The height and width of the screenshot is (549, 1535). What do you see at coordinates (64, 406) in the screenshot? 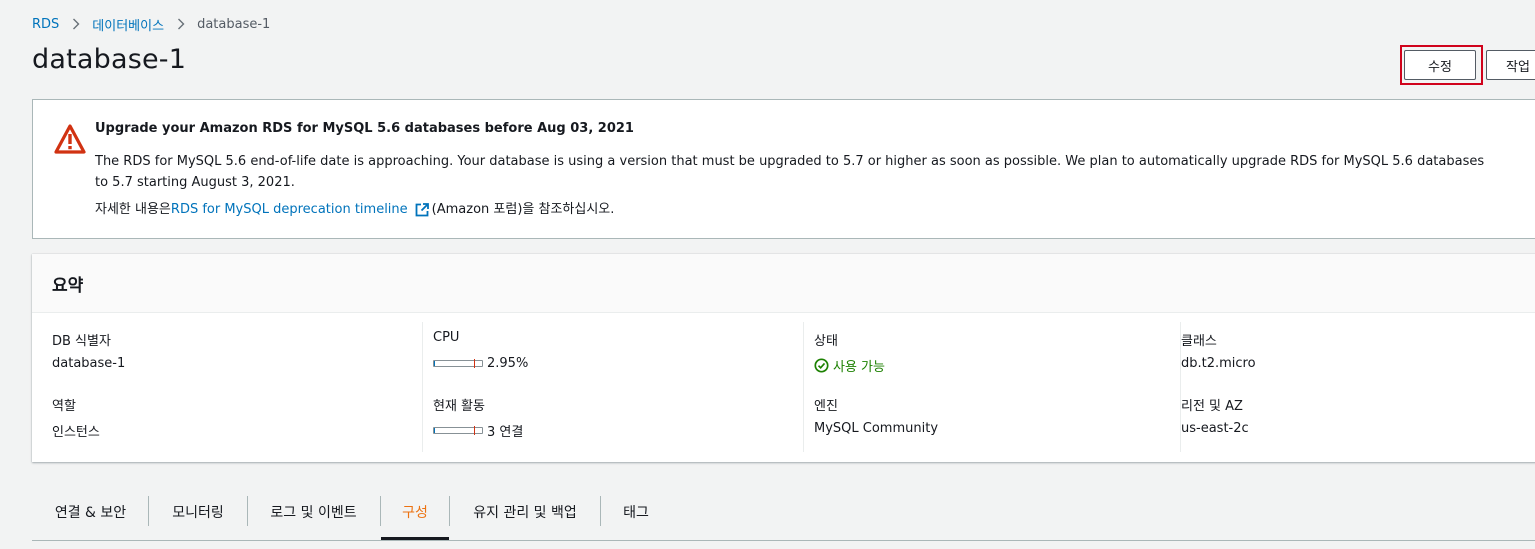
I see `role-label: 역할` at bounding box center [64, 406].